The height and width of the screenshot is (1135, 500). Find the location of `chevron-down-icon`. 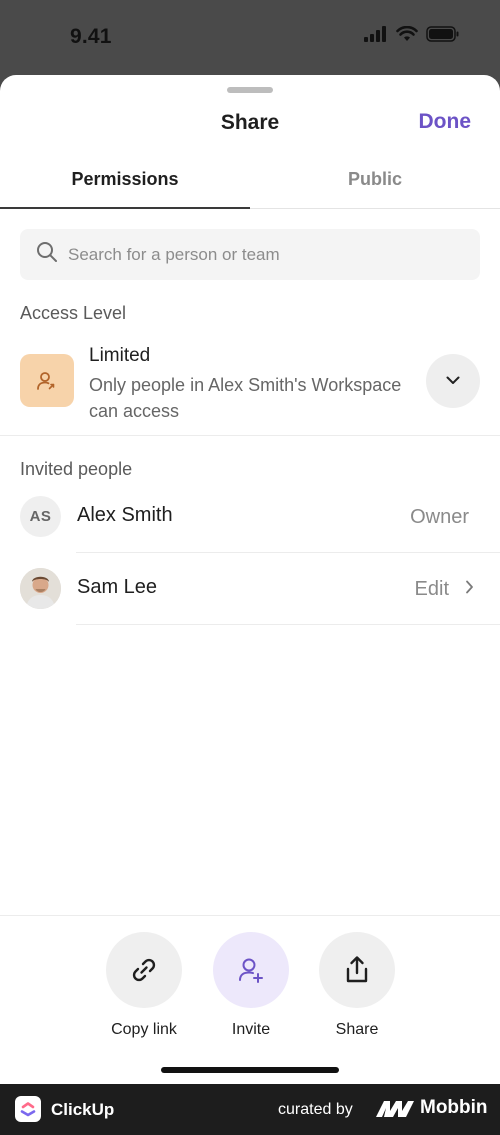

chevron-down-icon is located at coordinates (453, 381).